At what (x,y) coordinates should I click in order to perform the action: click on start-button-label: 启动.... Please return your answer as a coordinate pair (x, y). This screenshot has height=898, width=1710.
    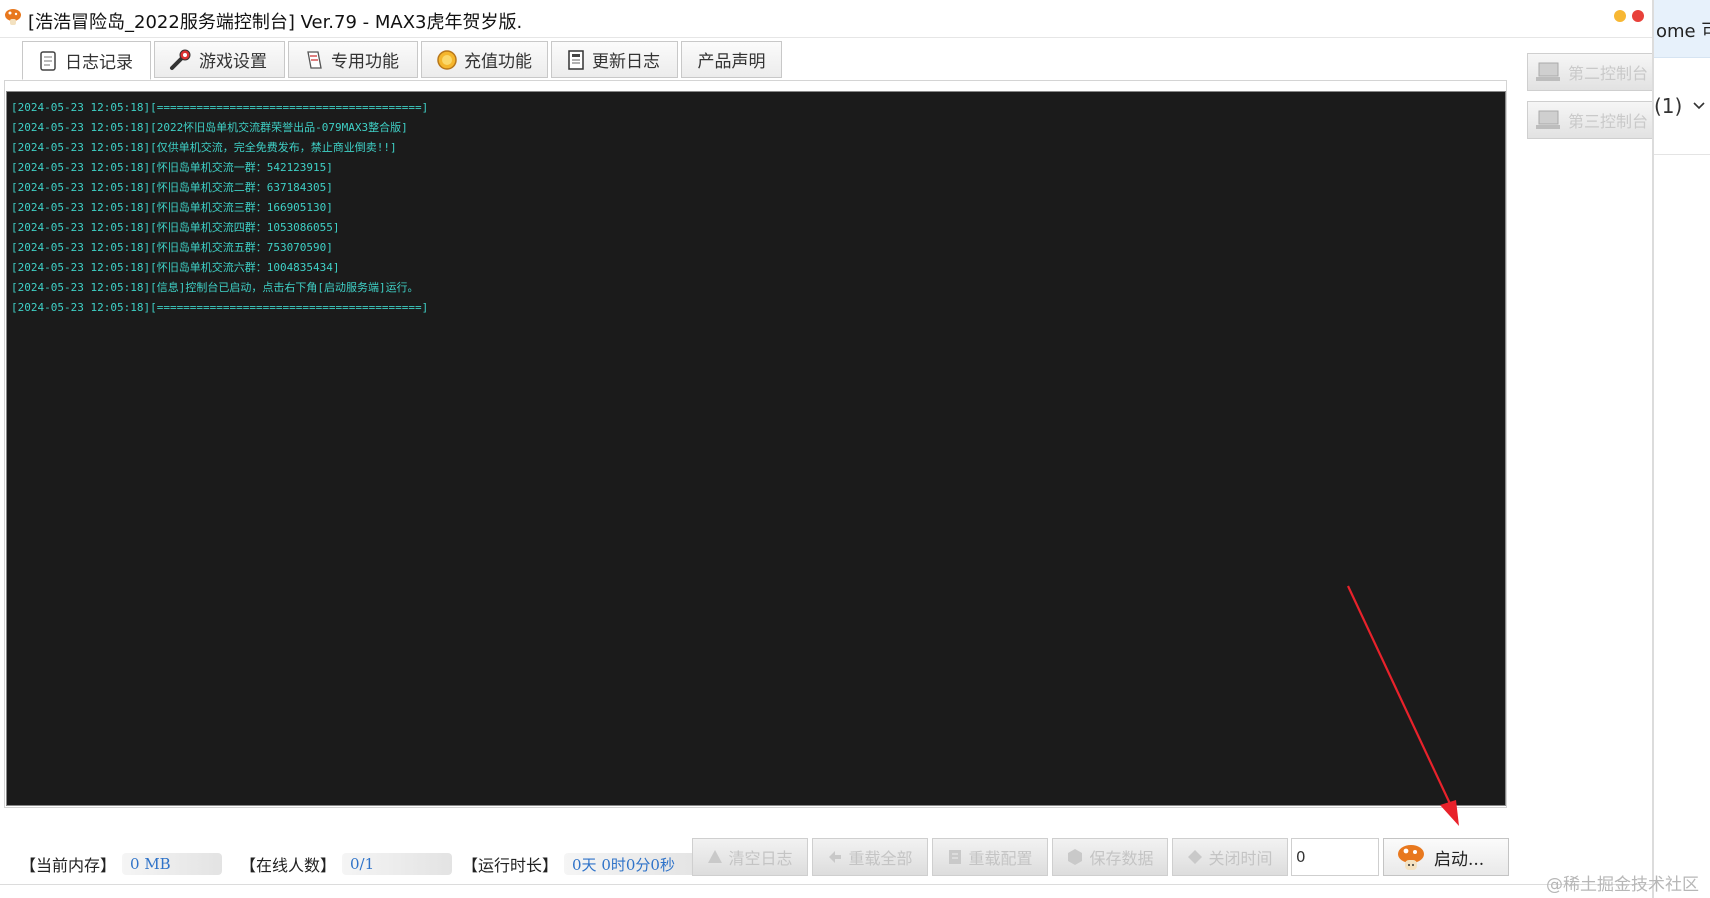
    Looking at the image, I should click on (1459, 859).